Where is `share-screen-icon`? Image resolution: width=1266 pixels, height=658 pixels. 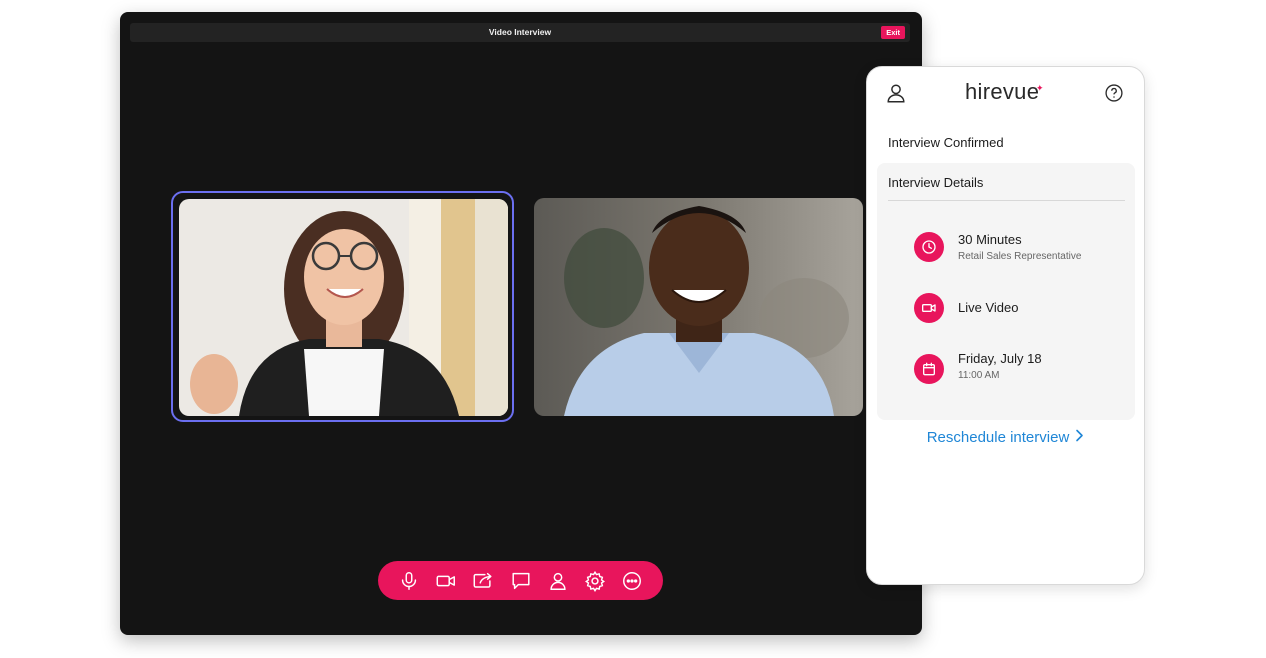 share-screen-icon is located at coordinates (482, 580).